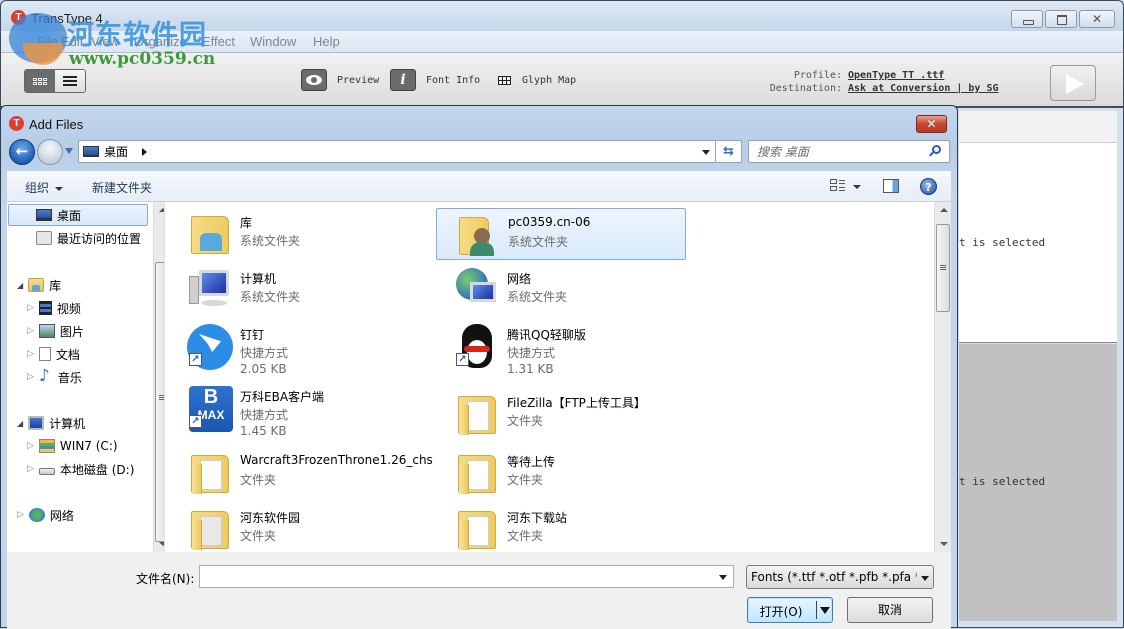  I want to click on nav-item-label: 库, so click(55, 285).